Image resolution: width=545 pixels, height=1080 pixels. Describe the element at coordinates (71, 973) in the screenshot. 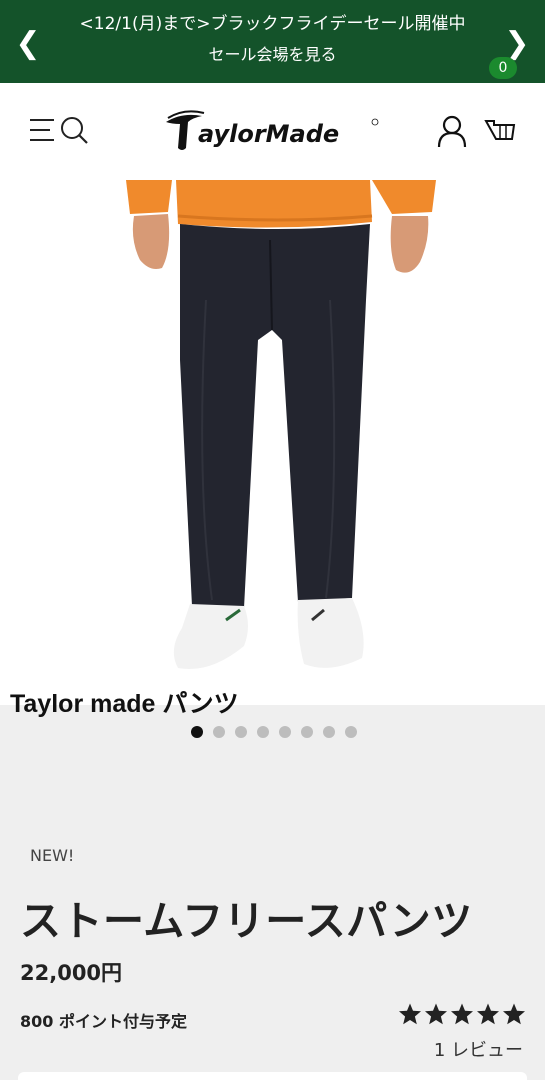

I see `product-price: 22,000円` at that location.